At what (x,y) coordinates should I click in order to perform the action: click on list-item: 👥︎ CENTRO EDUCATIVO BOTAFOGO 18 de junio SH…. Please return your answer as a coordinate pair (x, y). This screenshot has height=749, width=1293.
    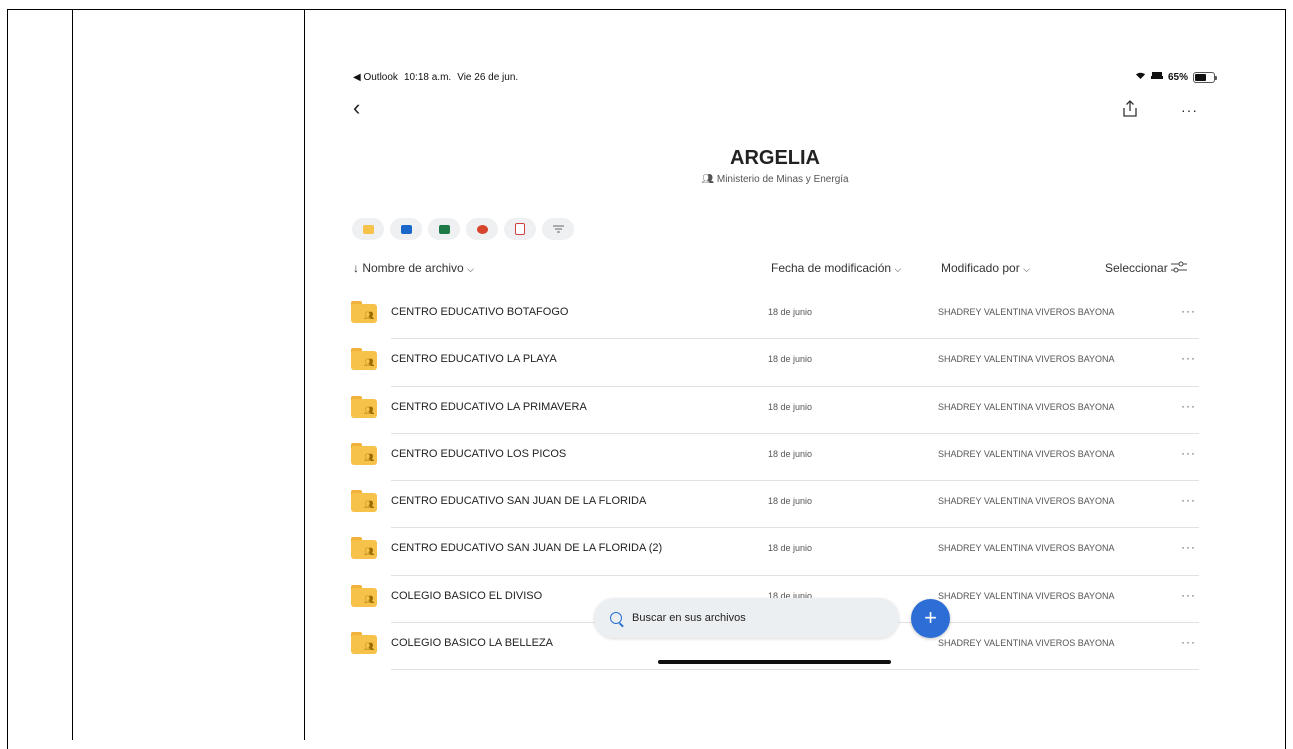
    Looking at the image, I should click on (775, 316).